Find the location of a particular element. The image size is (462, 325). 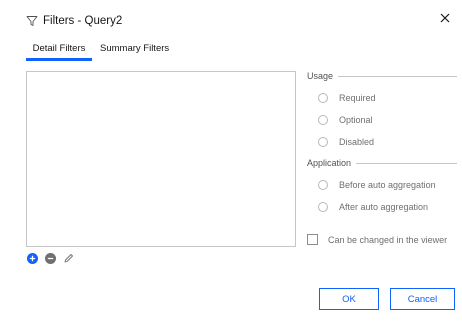

close-icon is located at coordinates (445, 19).